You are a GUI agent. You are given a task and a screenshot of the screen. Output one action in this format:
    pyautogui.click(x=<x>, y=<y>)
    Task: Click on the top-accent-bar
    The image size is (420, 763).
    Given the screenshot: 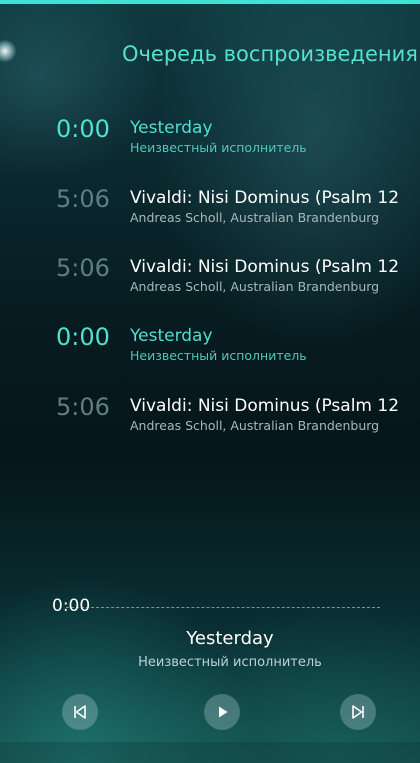 What is the action you would take?
    pyautogui.click(x=210, y=2)
    